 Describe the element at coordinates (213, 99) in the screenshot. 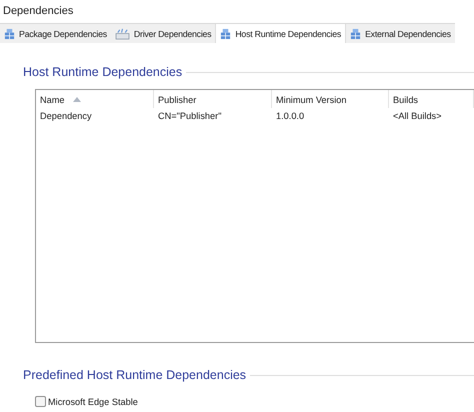

I see `column-header: Publisher` at that location.